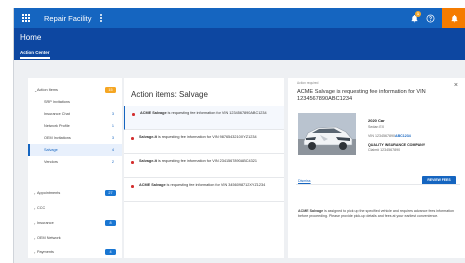  What do you see at coordinates (26, 18) in the screenshot?
I see `apps-grid-icon` at bounding box center [26, 18].